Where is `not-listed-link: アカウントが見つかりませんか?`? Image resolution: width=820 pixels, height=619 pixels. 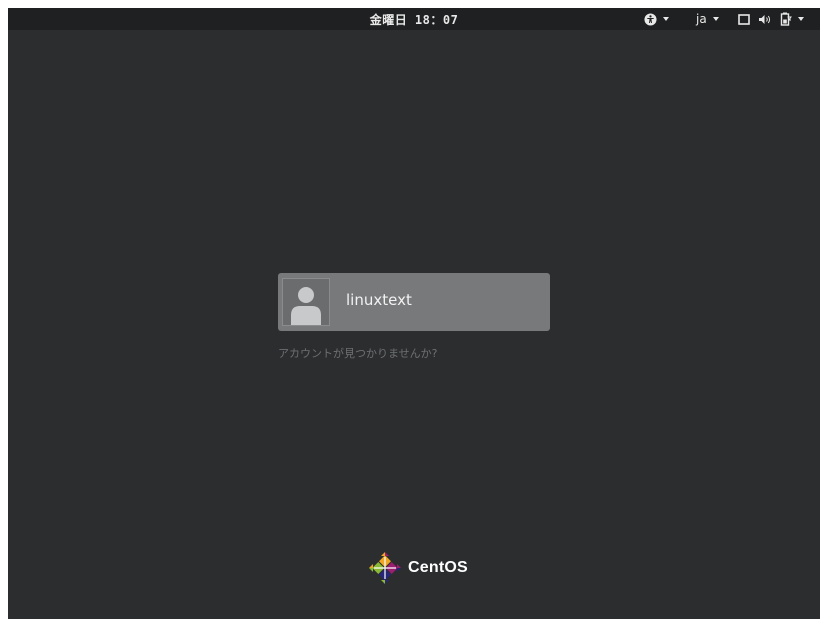 not-listed-link: アカウントが見つかりませんか? is located at coordinates (358, 353).